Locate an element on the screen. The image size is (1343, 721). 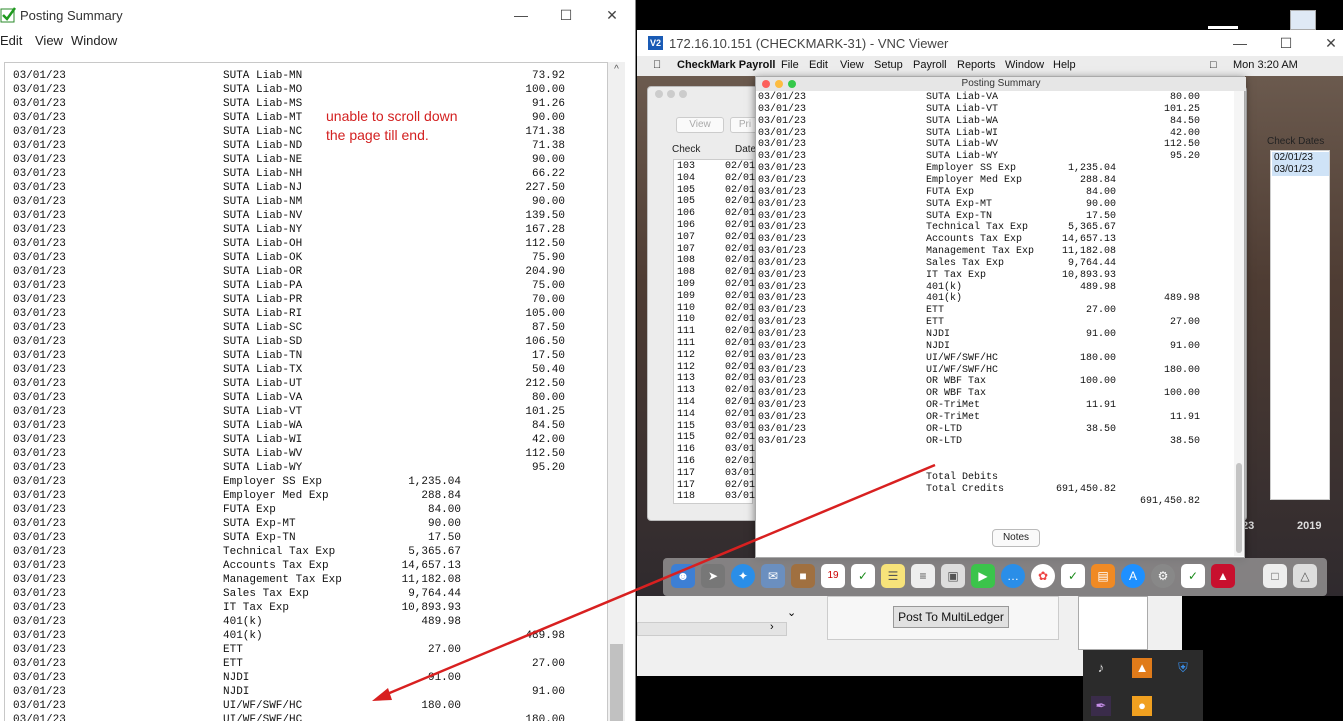
table-row: 03/01/23 SUTA Liab-MT 90.00 is located at coordinates (305, 118).